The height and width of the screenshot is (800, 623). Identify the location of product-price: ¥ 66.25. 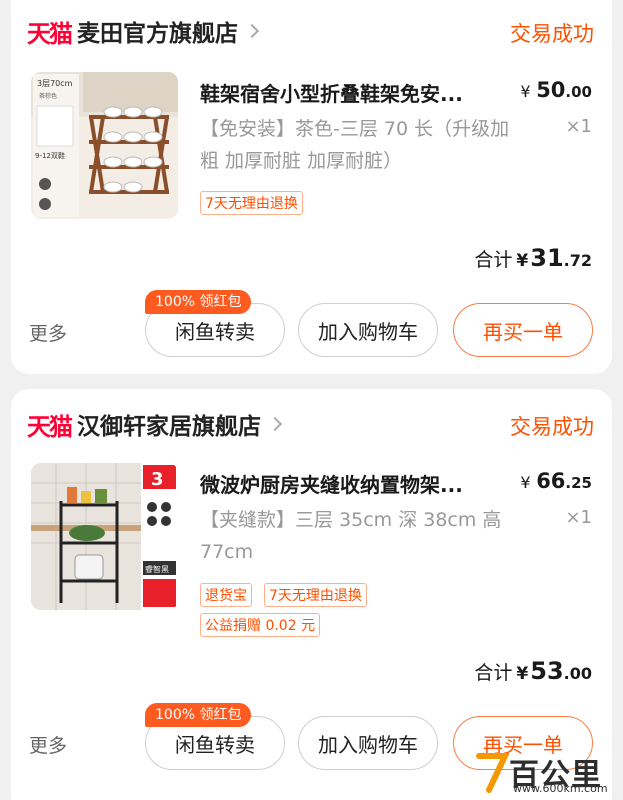
(556, 481).